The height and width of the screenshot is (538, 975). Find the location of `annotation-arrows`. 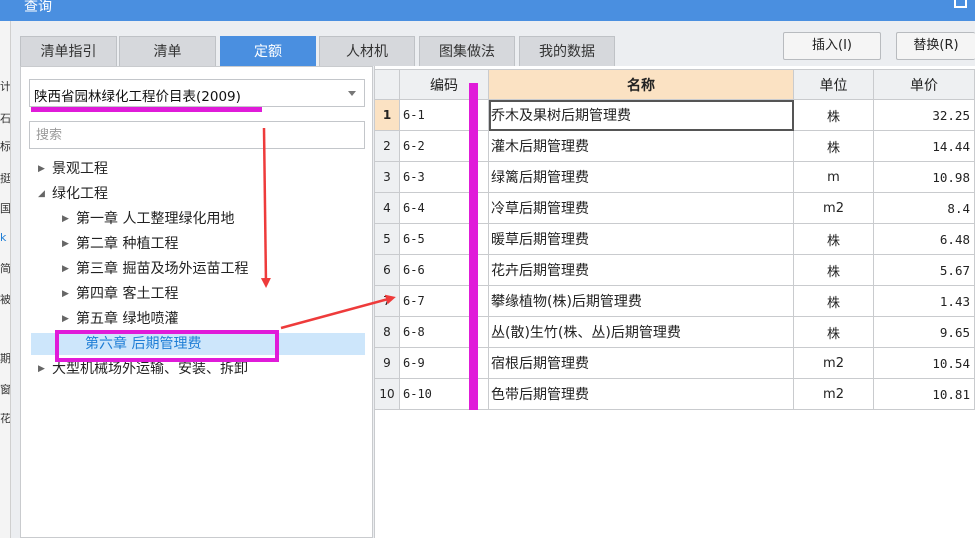

annotation-arrows is located at coordinates (328, 228).